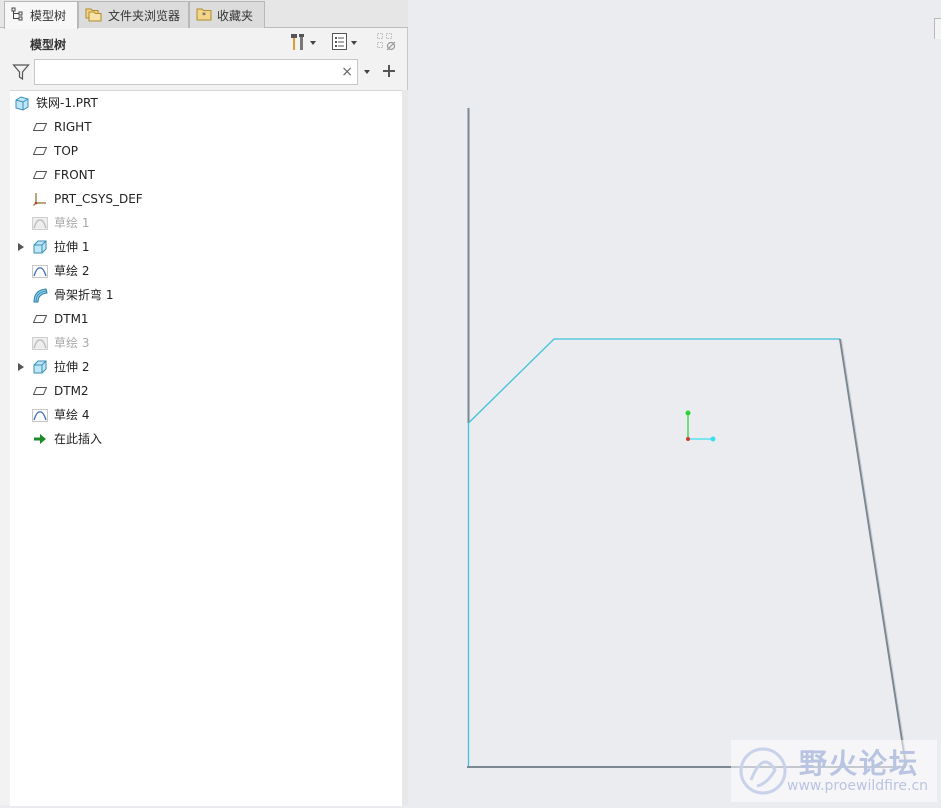  Describe the element at coordinates (235, 15) in the screenshot. I see `tab-label: 收藏夹` at that location.